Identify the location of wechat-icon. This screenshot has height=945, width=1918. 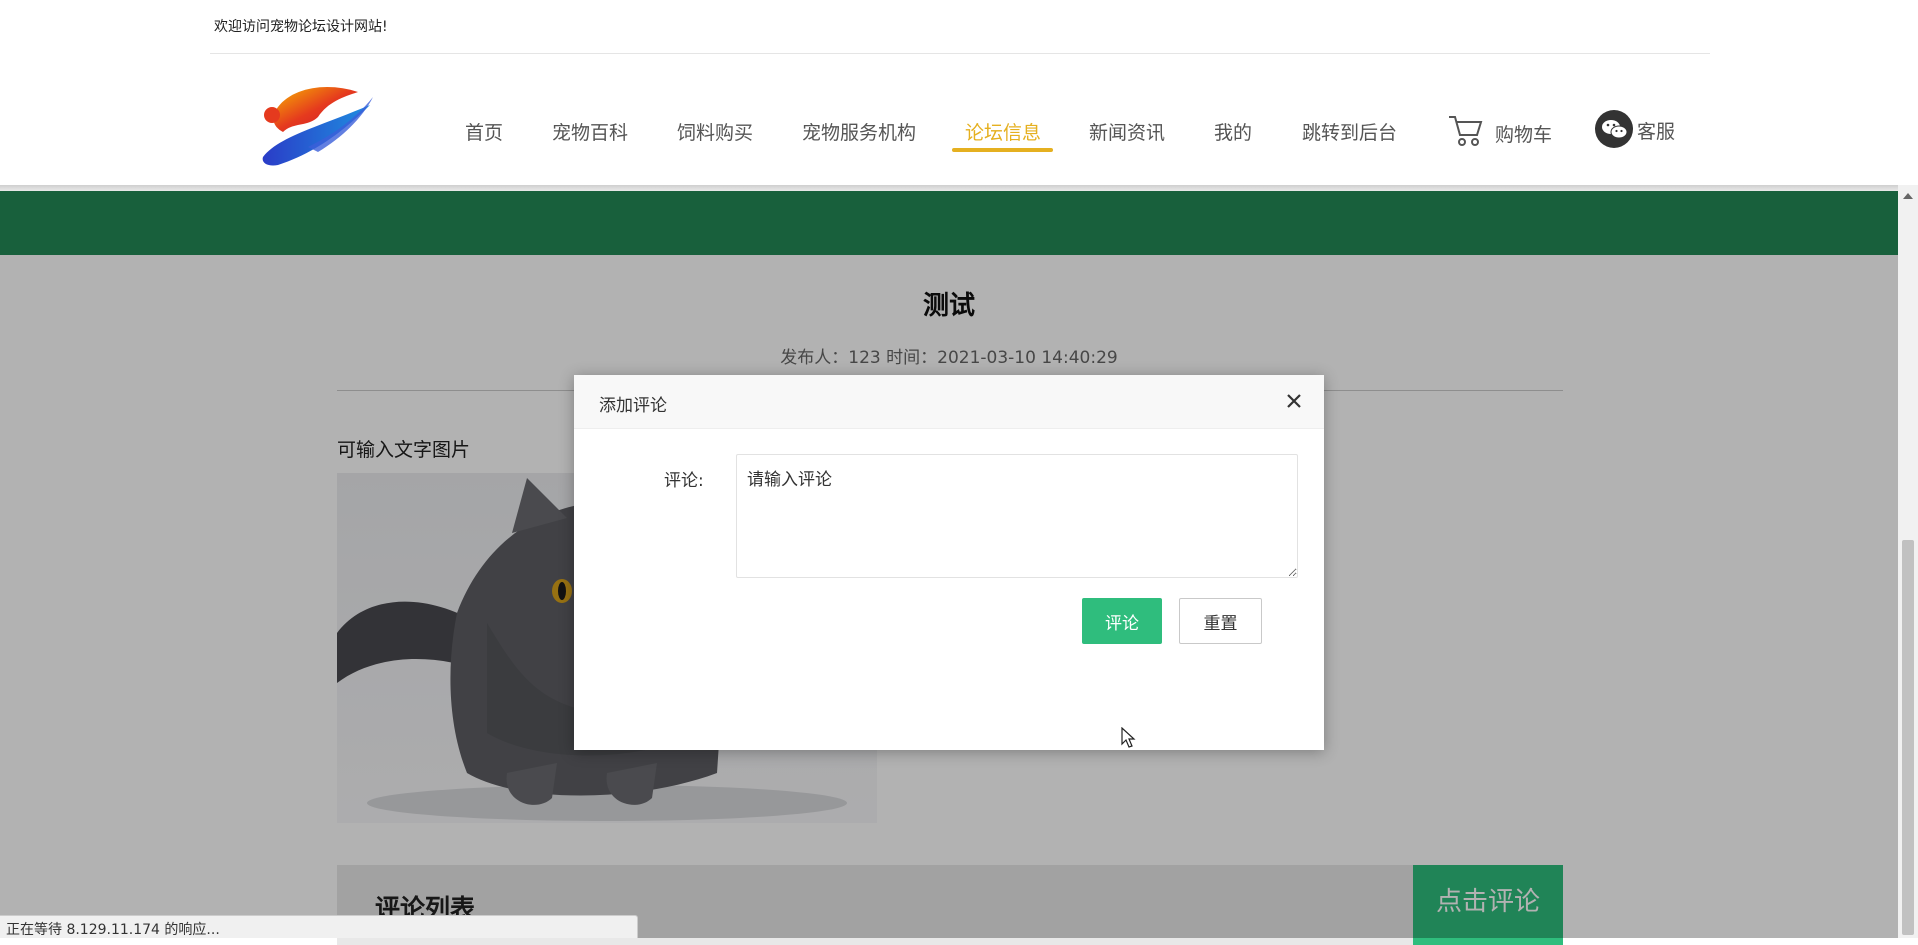
(1614, 129).